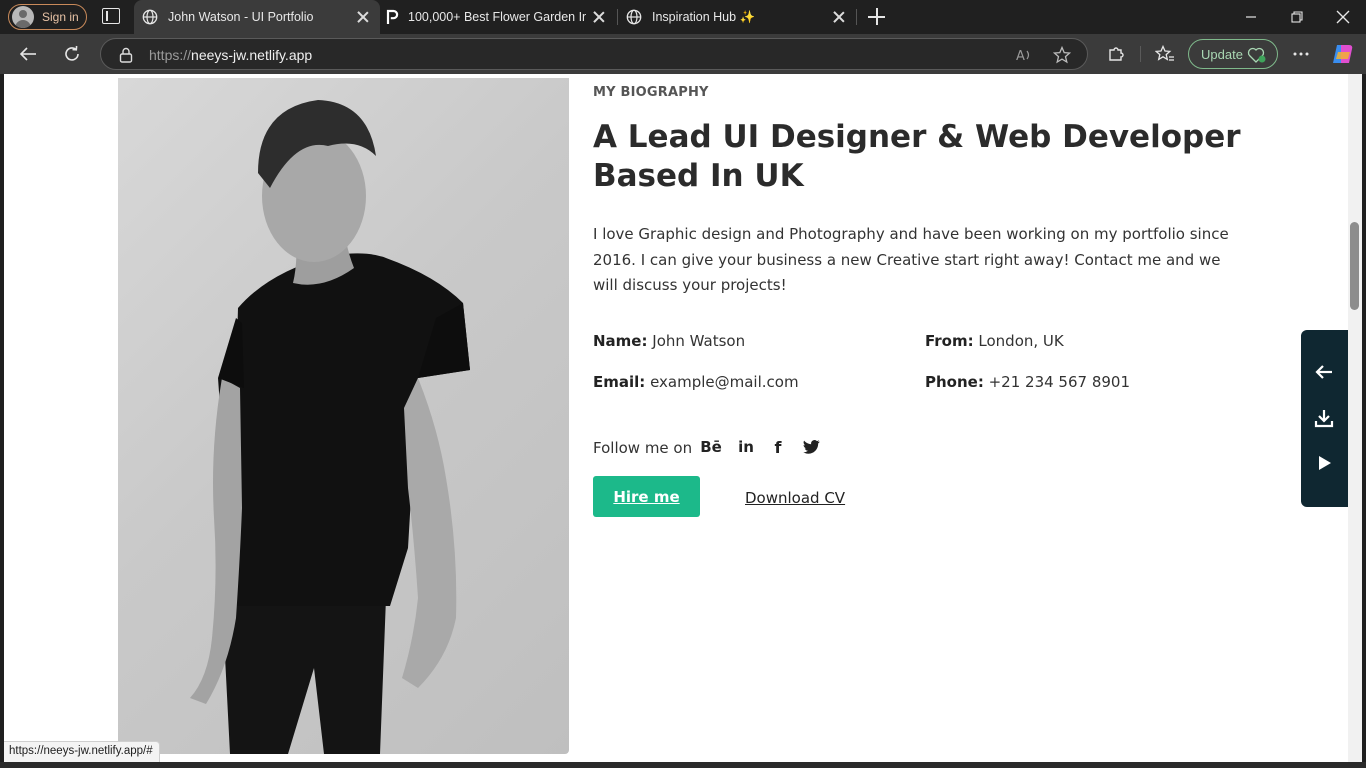  I want to click on read-aloud-icon: A, so click(1024, 55).